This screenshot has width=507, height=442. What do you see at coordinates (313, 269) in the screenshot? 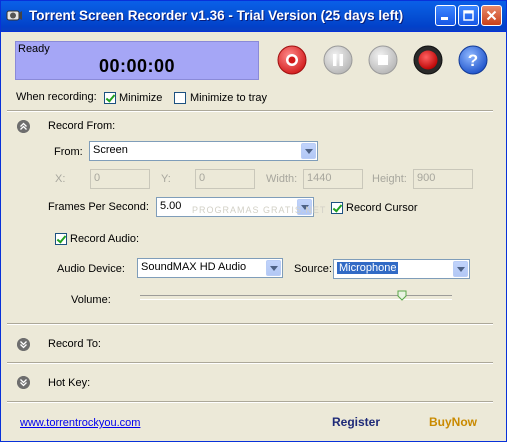
I see `source-label: Source:` at bounding box center [313, 269].